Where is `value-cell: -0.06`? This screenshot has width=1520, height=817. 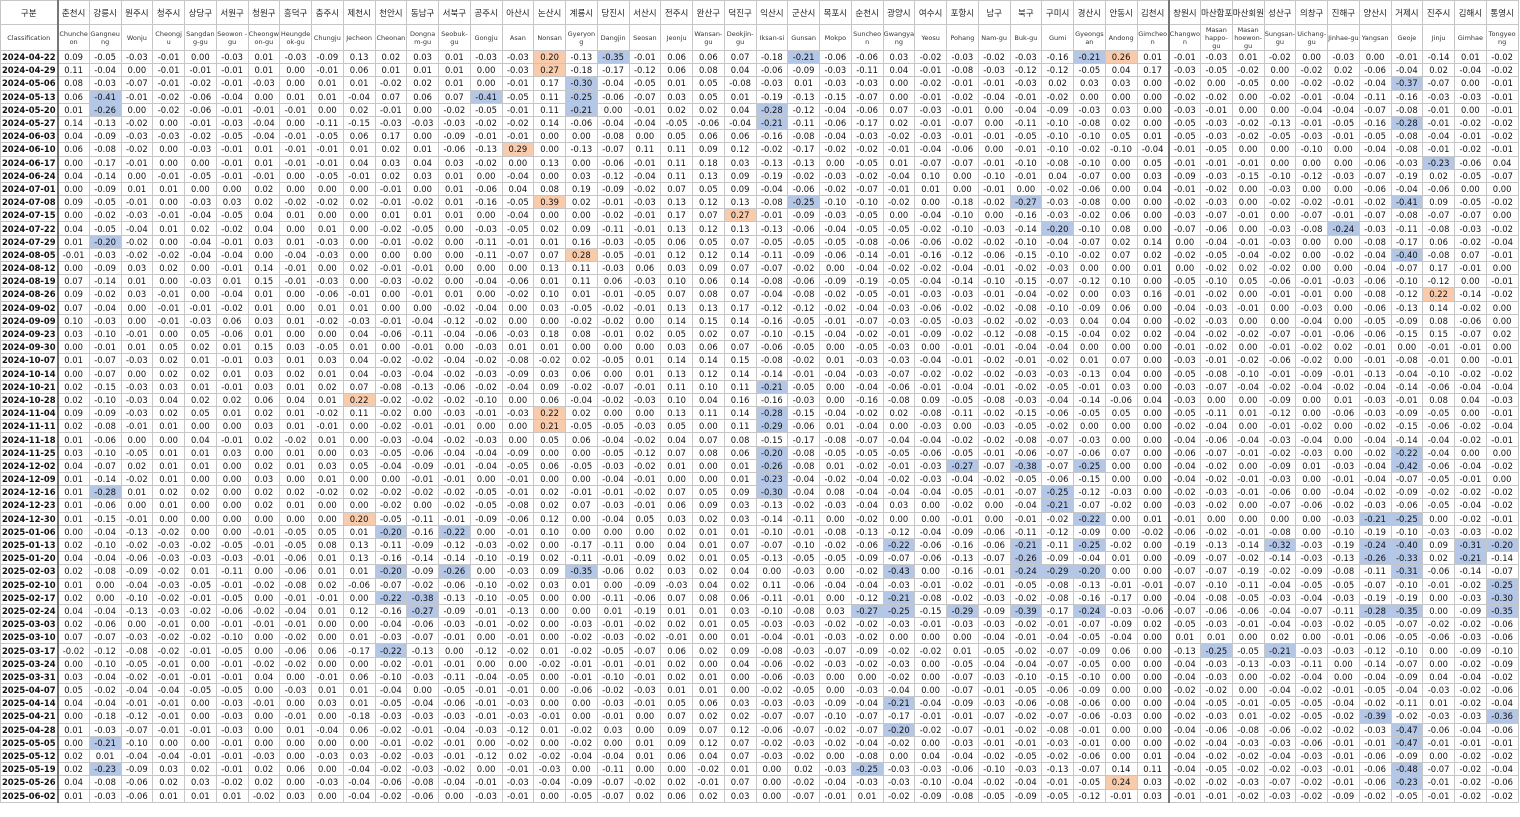
value-cell: -0.06 is located at coordinates (1280, 729).